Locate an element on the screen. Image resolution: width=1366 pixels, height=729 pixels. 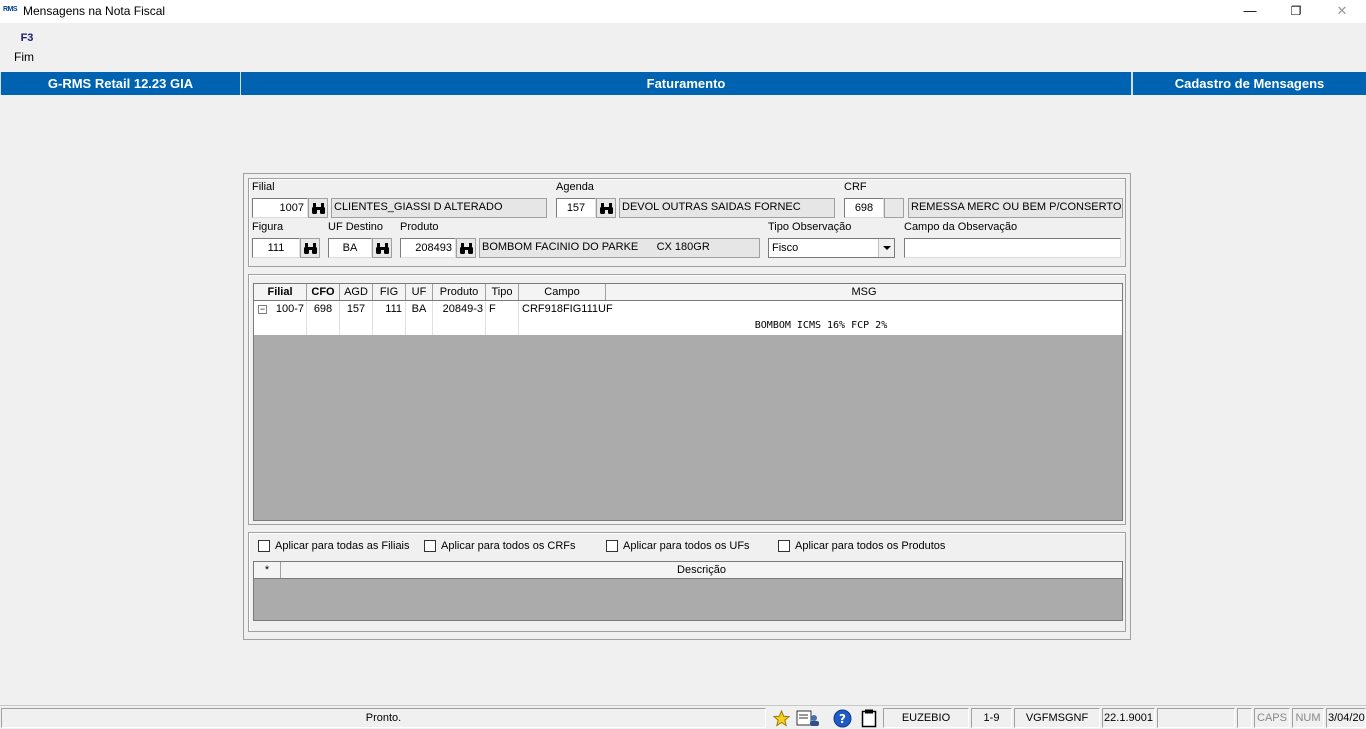
favorites-star-icon is located at coordinates (781, 718).